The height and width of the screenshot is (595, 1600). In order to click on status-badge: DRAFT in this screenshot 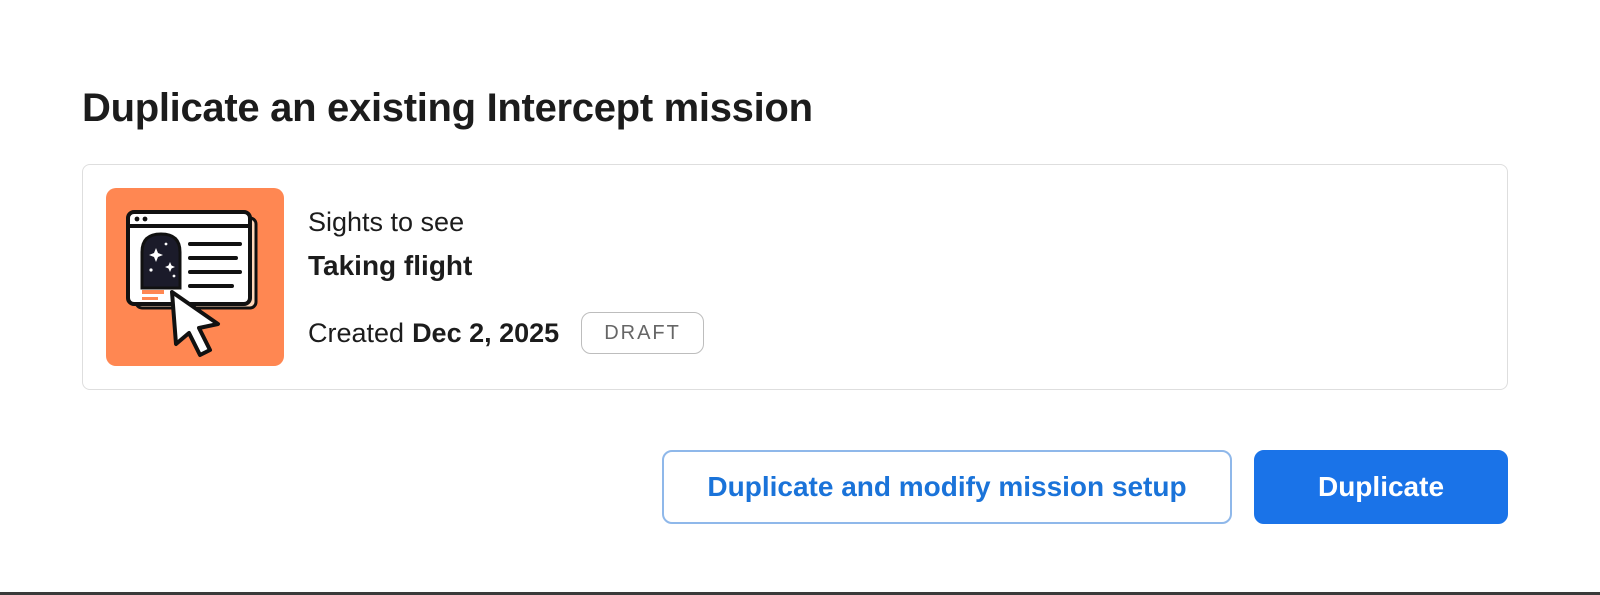, I will do `click(642, 333)`.